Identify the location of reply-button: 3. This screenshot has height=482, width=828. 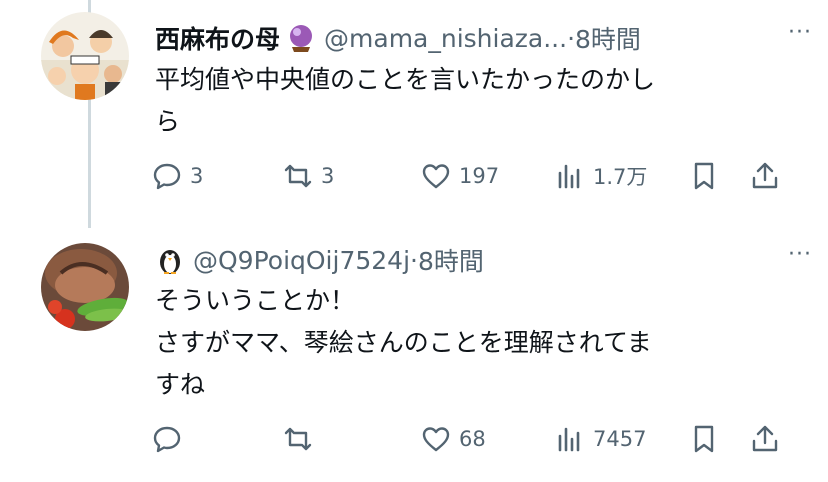
(177, 176).